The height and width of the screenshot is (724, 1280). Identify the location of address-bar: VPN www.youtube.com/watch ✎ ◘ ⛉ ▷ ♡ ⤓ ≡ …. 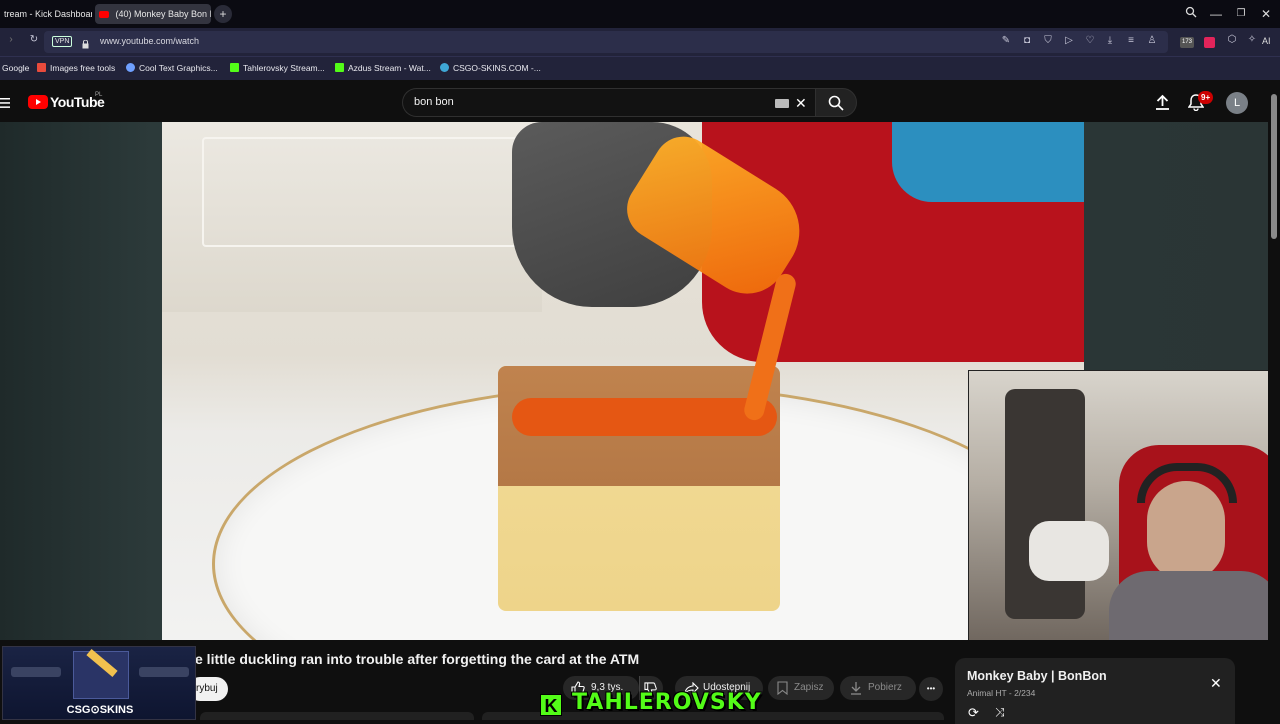
(606, 42).